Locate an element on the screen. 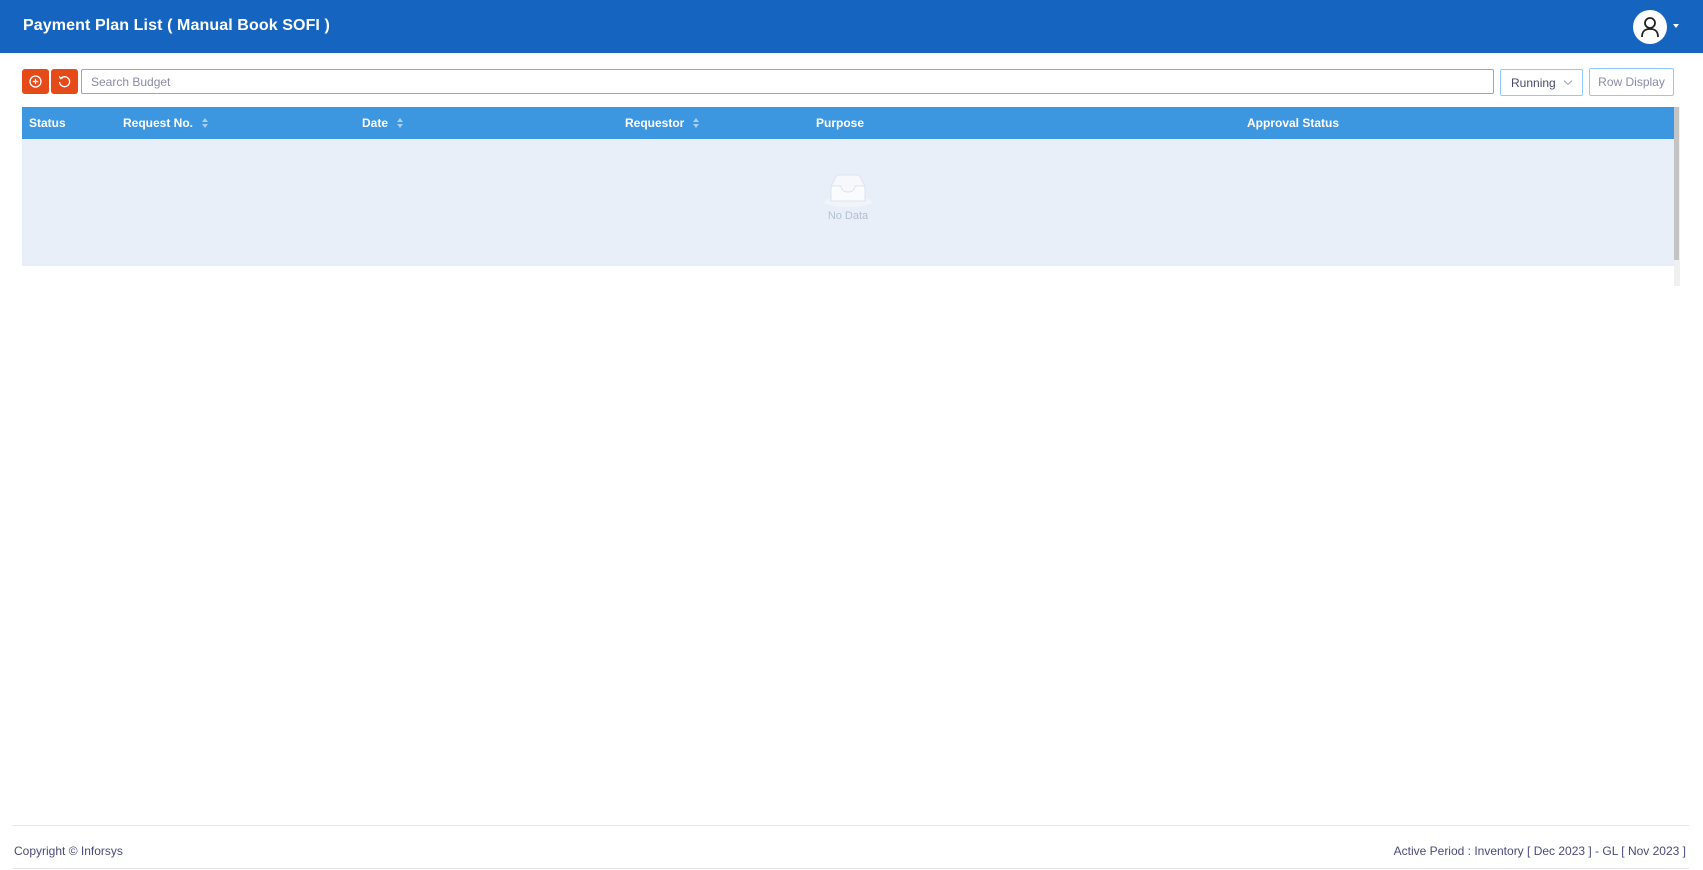 The image size is (1703, 870). column-header-purpose: Purpose is located at coordinates (840, 123).